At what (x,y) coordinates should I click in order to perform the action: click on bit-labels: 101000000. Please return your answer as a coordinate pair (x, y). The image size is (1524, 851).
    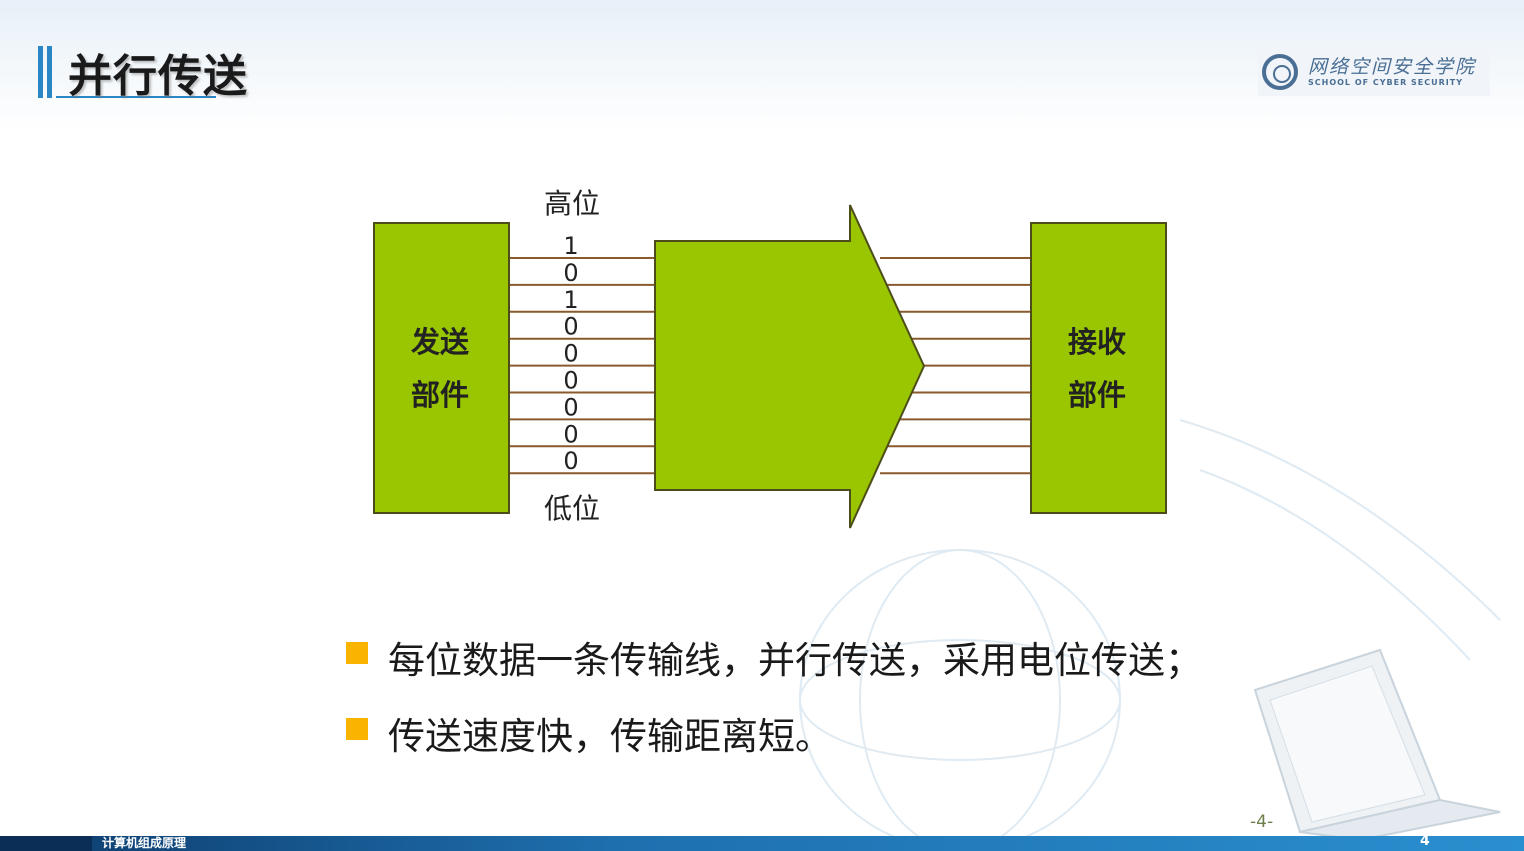
    Looking at the image, I should click on (570, 353).